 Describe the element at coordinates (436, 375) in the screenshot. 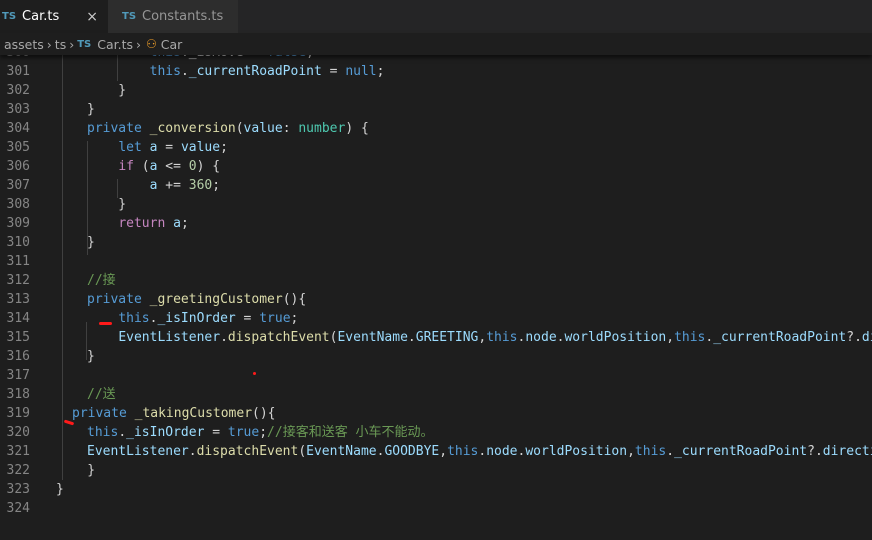

I see `code-line: 317` at that location.